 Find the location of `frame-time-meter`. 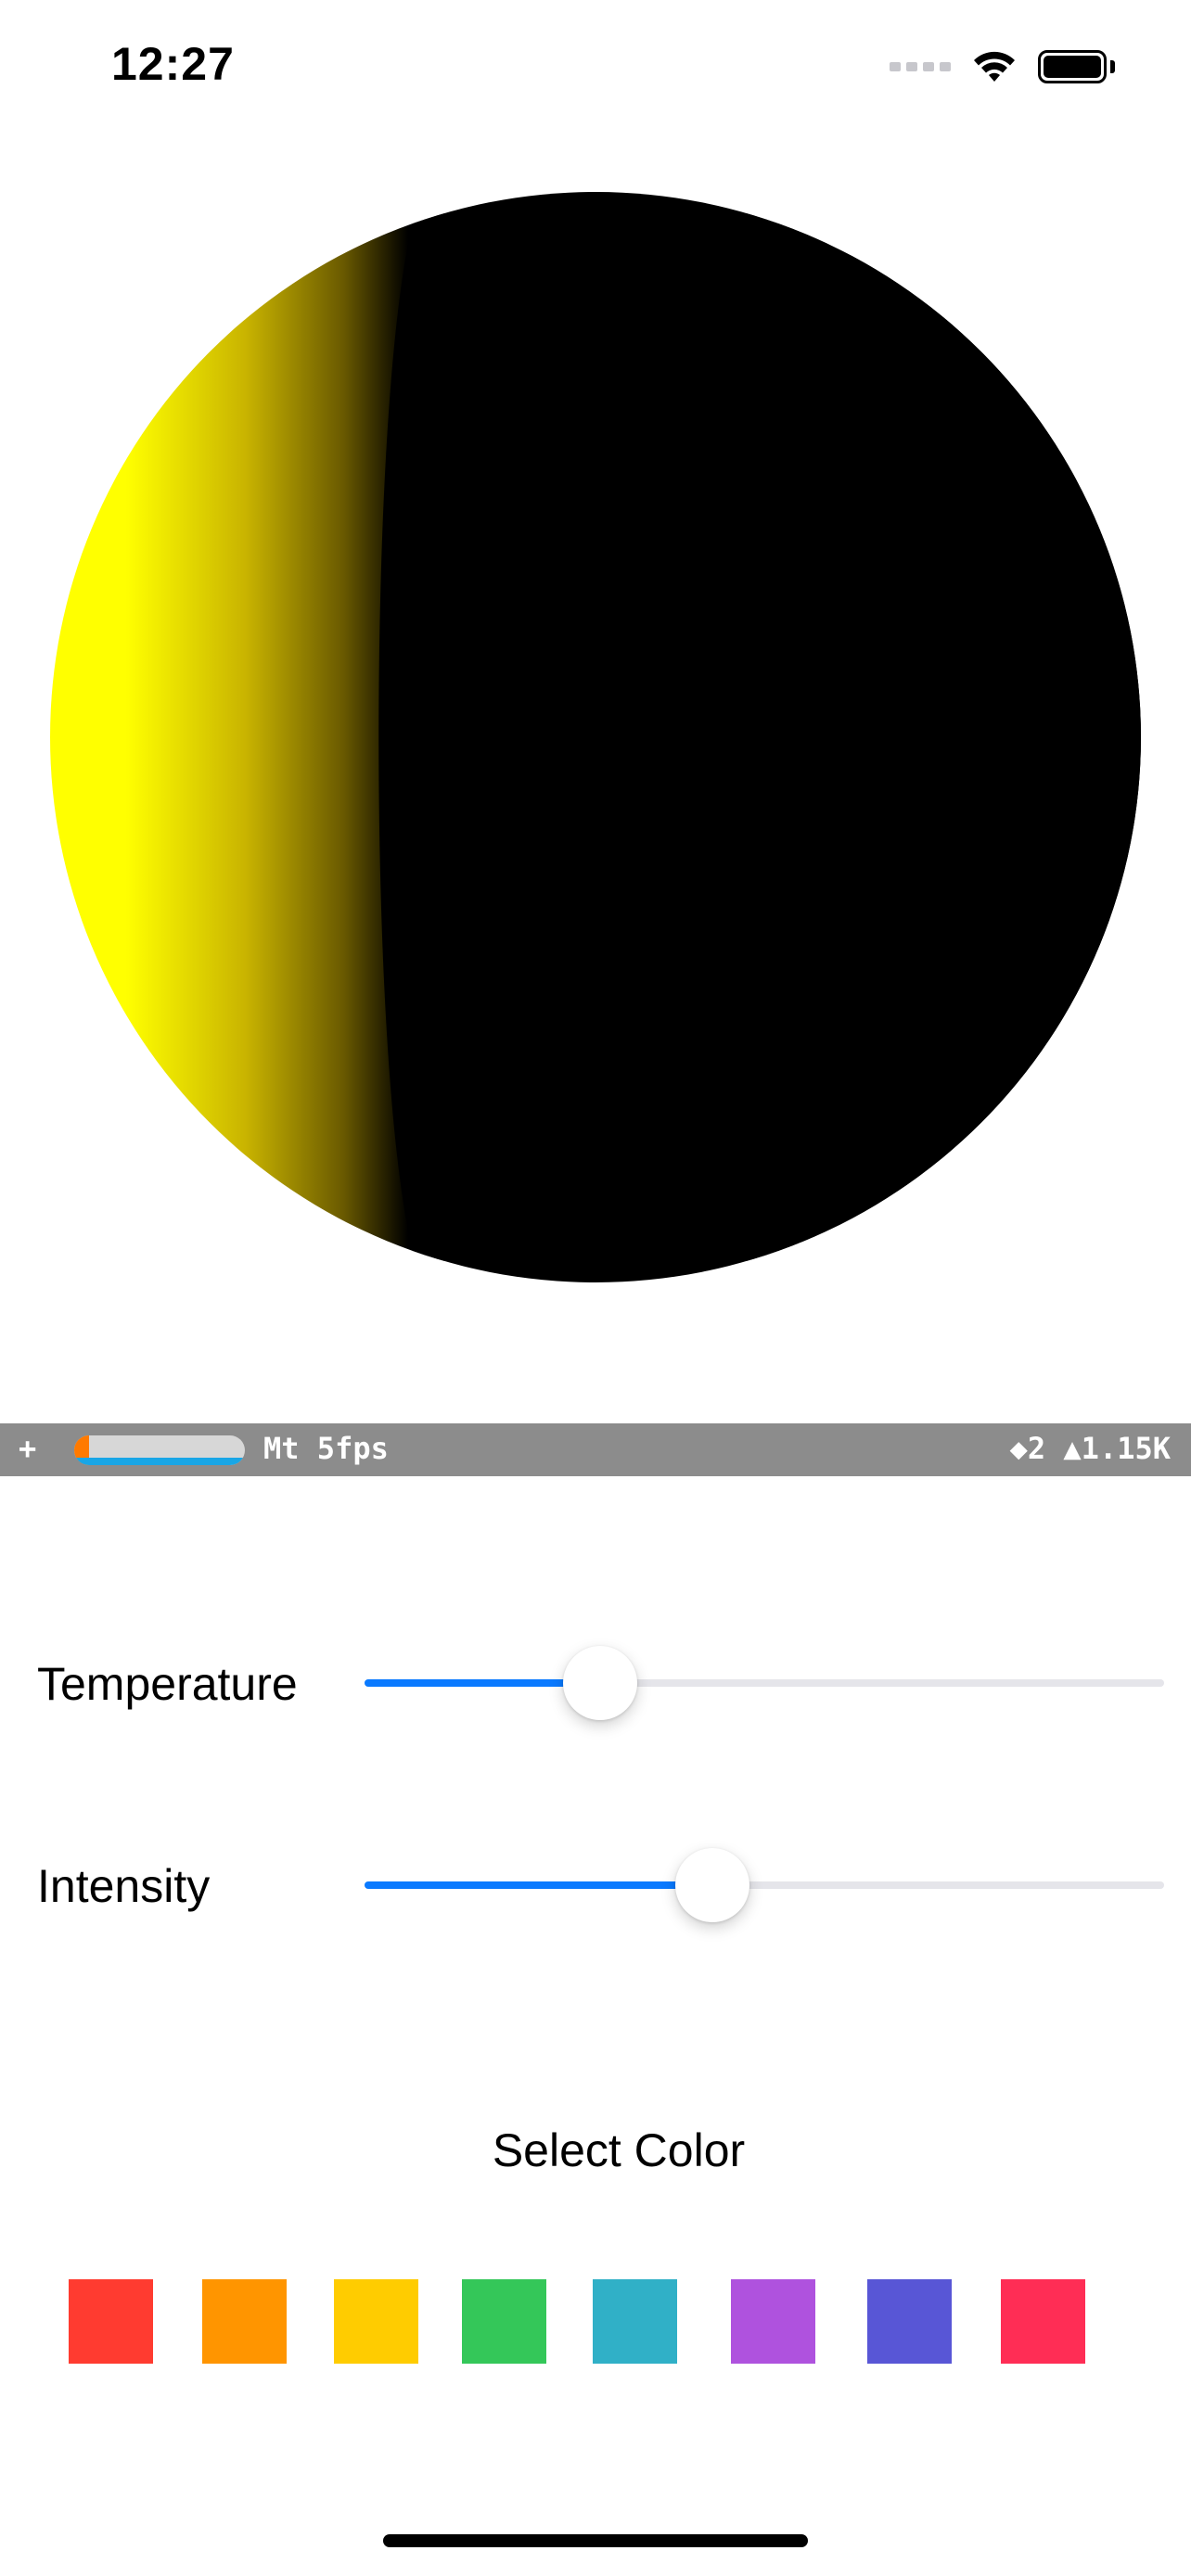

frame-time-meter is located at coordinates (159, 1450).